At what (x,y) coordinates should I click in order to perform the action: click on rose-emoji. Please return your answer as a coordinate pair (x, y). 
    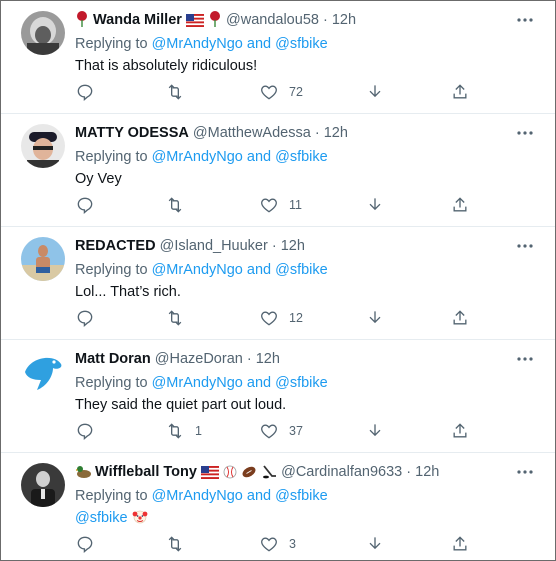
    Looking at the image, I should click on (215, 21).